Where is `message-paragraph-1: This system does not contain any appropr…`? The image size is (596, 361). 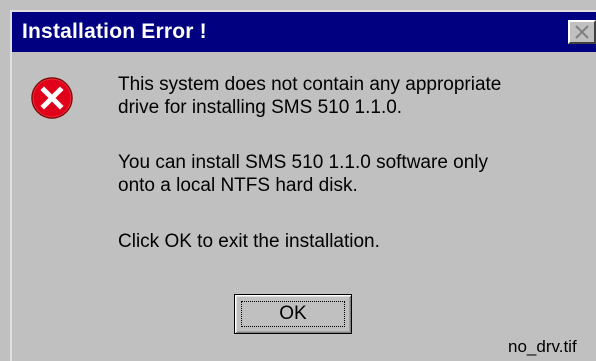 message-paragraph-1: This system does not contain any appropr… is located at coordinates (309, 96).